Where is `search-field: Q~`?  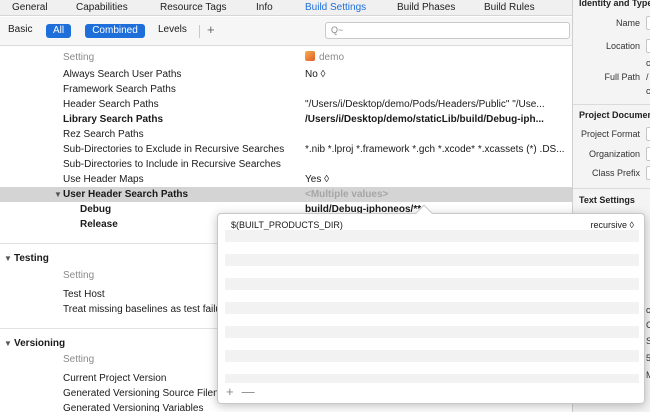 search-field: Q~ is located at coordinates (447, 30).